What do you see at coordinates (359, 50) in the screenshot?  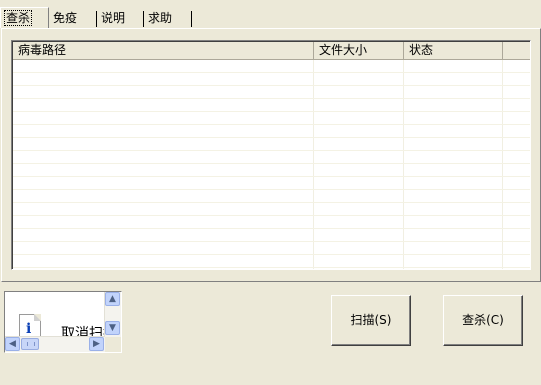 I see `column-header-file-size: 文件大小` at bounding box center [359, 50].